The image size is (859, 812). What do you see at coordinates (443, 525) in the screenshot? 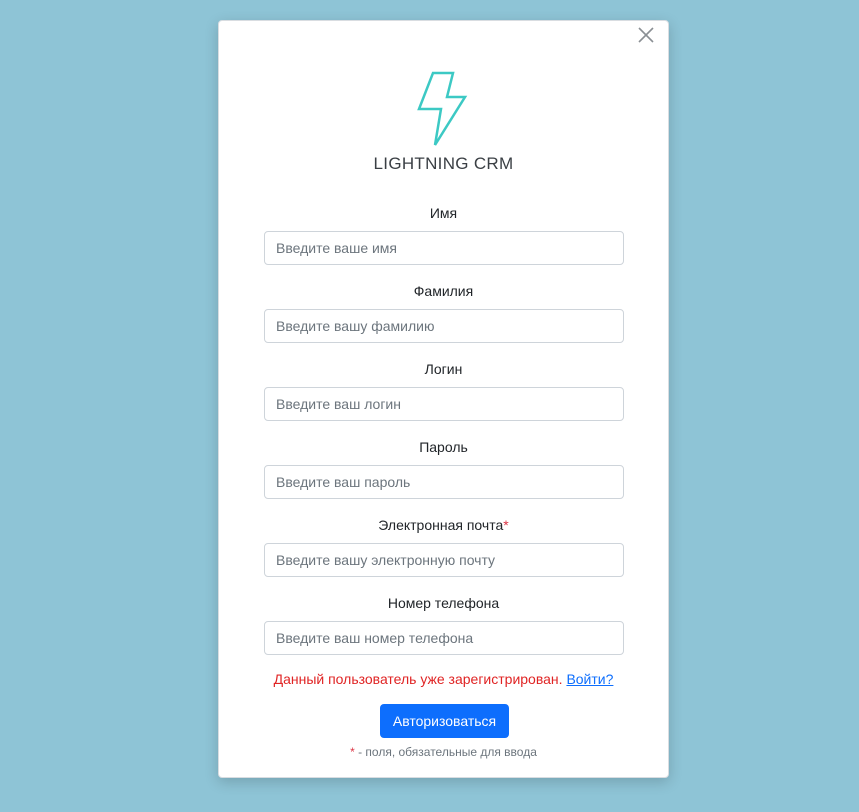
I see `email-label: Электронная почта*` at bounding box center [443, 525].